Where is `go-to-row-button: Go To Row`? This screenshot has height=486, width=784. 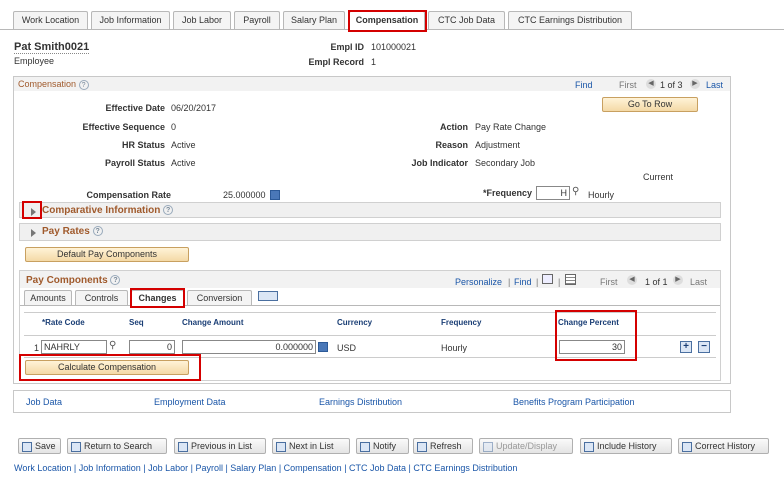 go-to-row-button: Go To Row is located at coordinates (650, 104).